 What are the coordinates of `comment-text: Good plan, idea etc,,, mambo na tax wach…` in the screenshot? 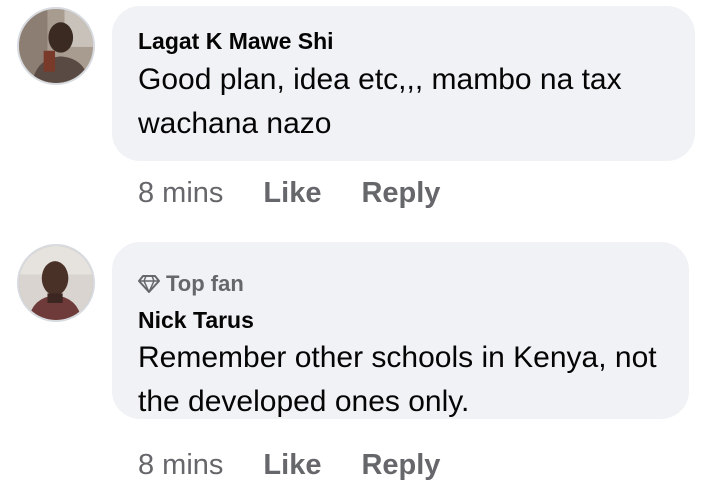 It's located at (380, 101).